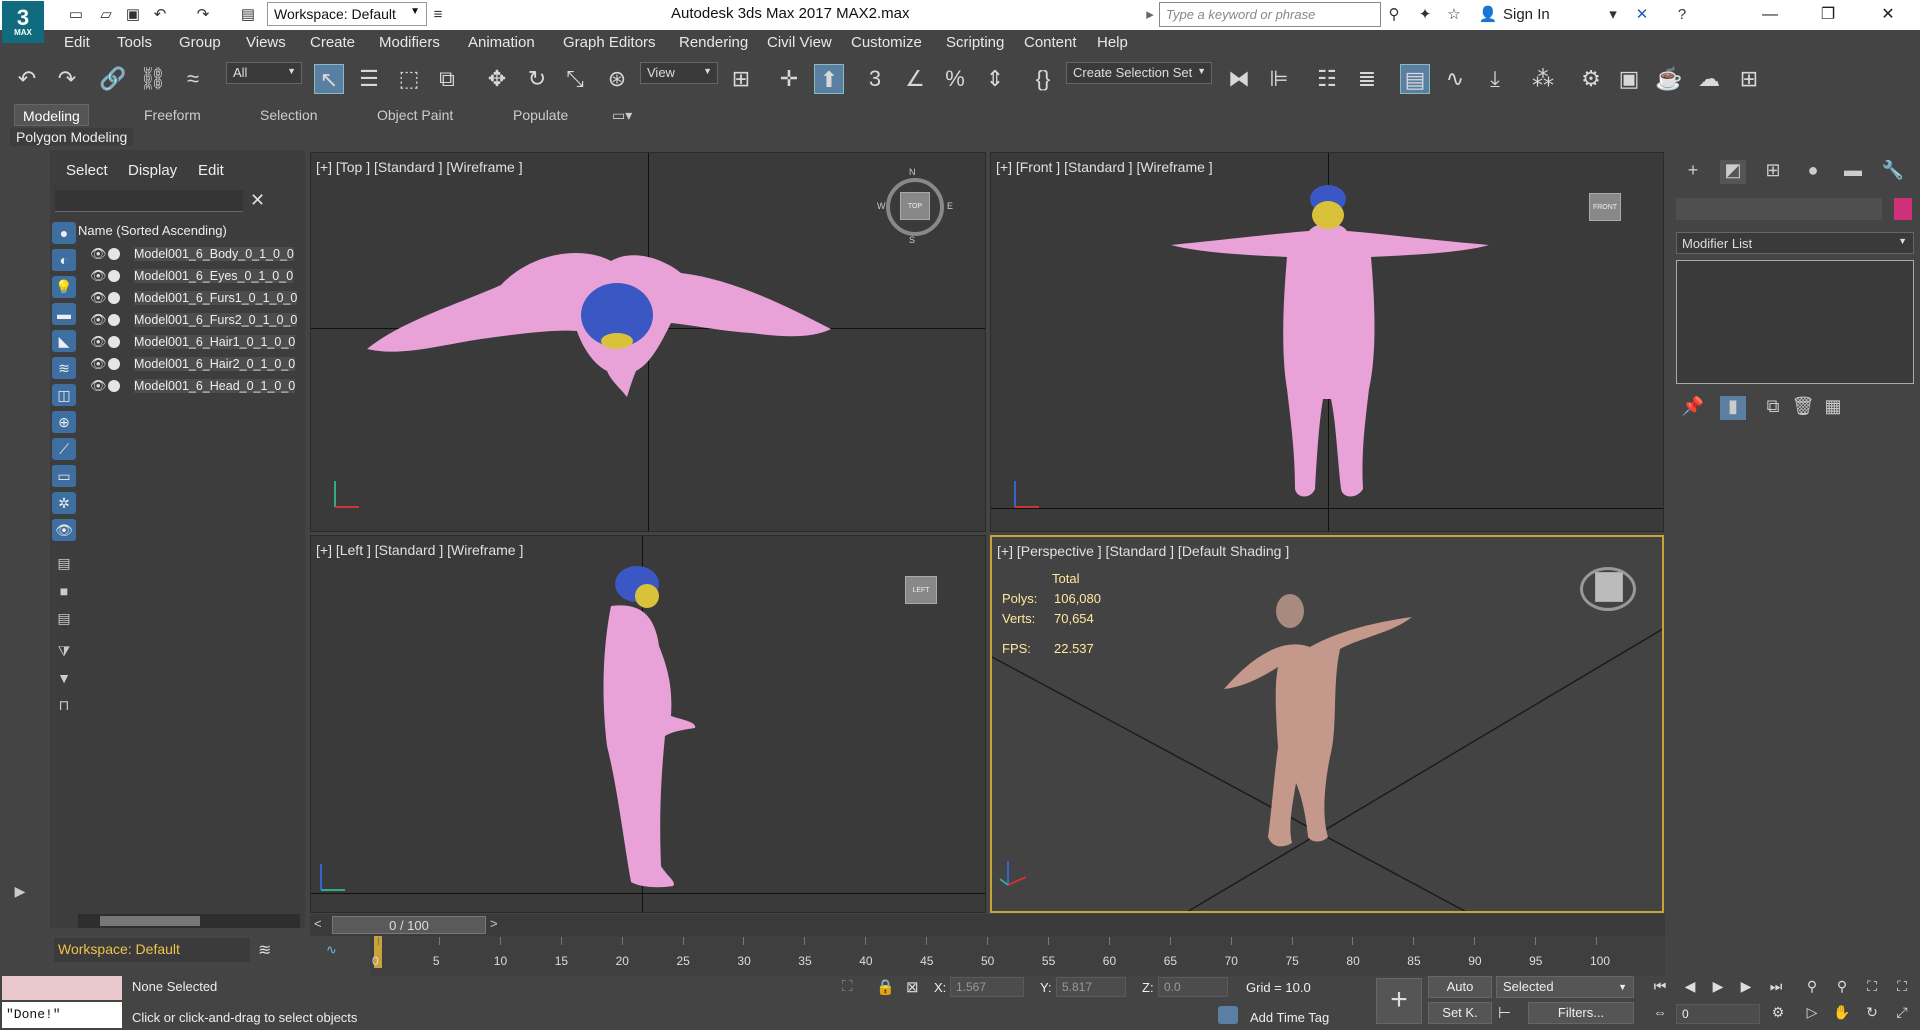 This screenshot has height=1030, width=1920. Describe the element at coordinates (1488, 15) in the screenshot. I see `user-icon: 👤` at that location.